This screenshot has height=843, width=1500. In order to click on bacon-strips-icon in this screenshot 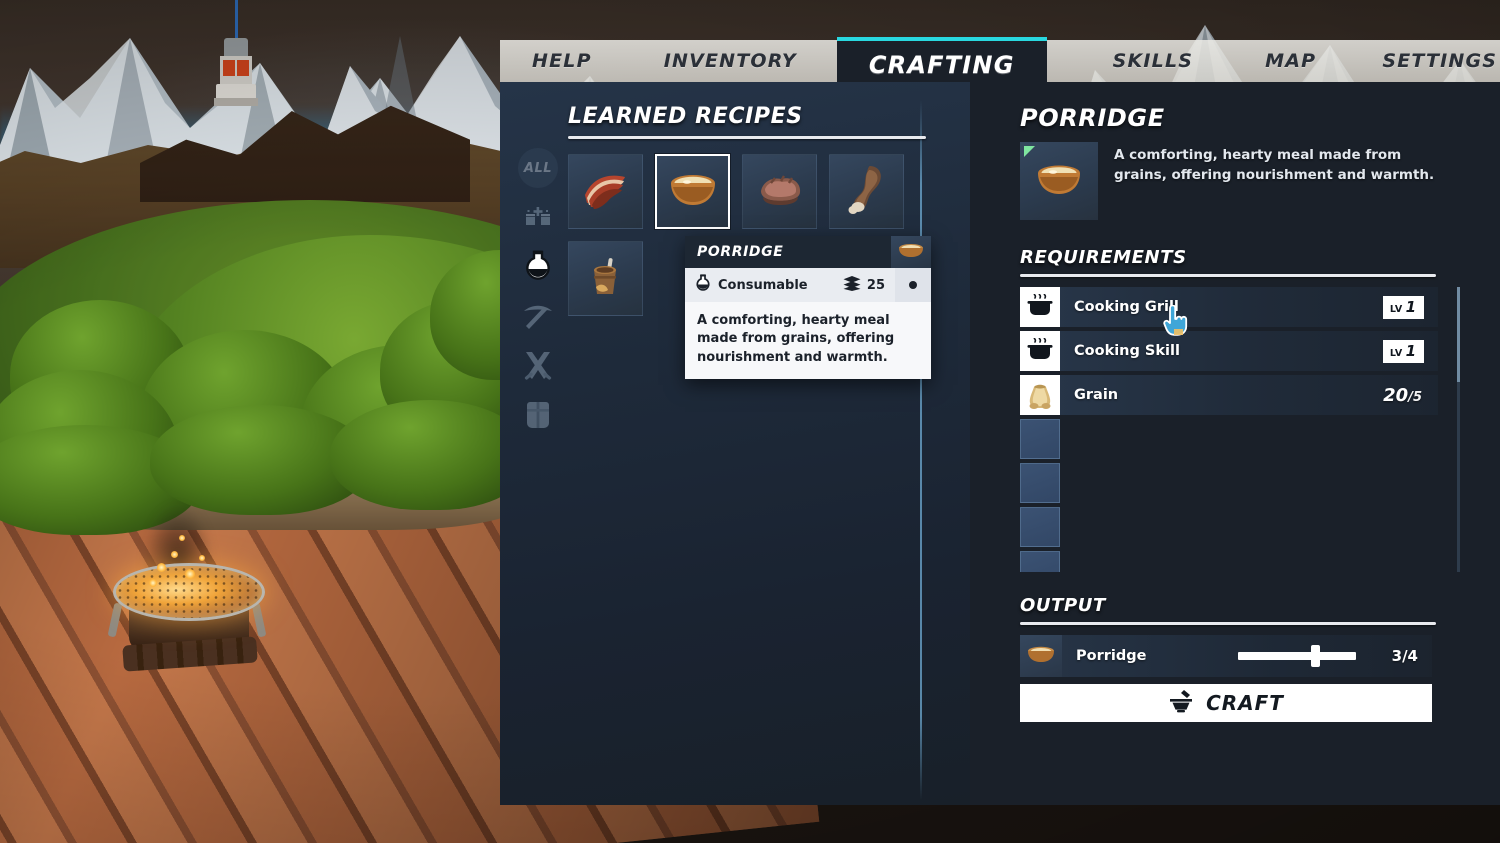, I will do `click(606, 191)`.